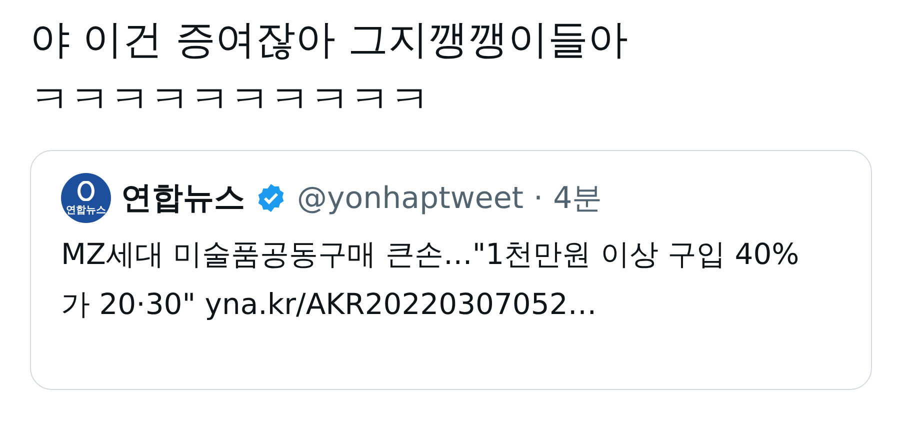 This screenshot has width=900, height=438. What do you see at coordinates (230, 100) in the screenshot?
I see `tweet-text: ㅋㅋㅋㅋㅋㅋㅋㅋㅋㅋ` at bounding box center [230, 100].